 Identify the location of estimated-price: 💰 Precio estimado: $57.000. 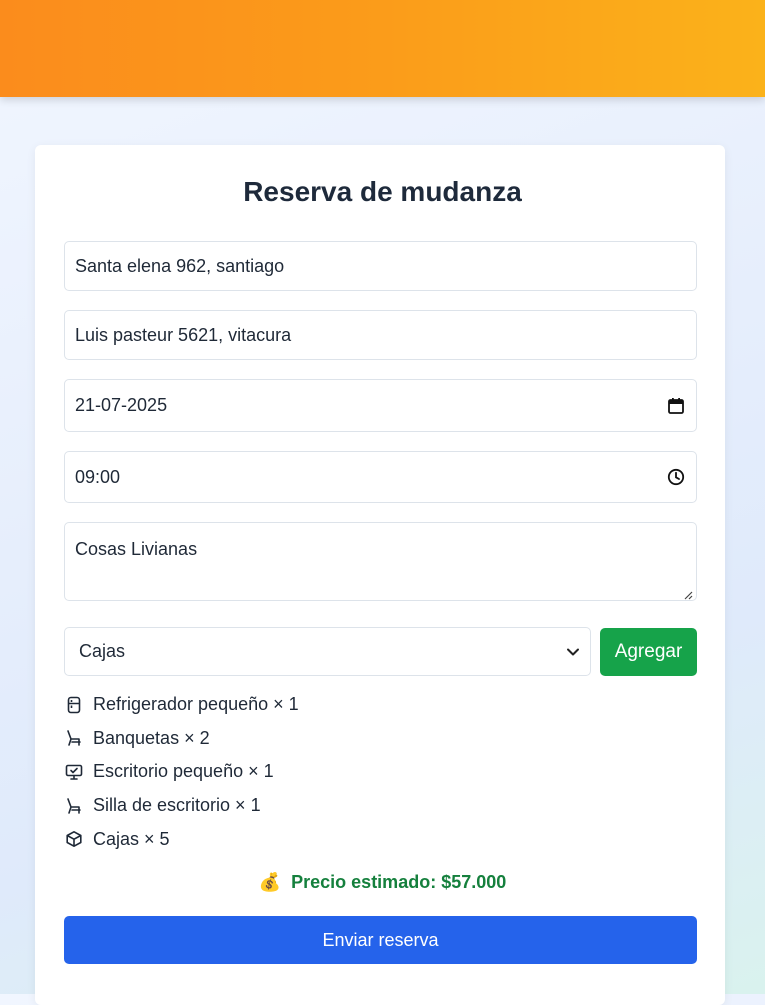
(382, 882).